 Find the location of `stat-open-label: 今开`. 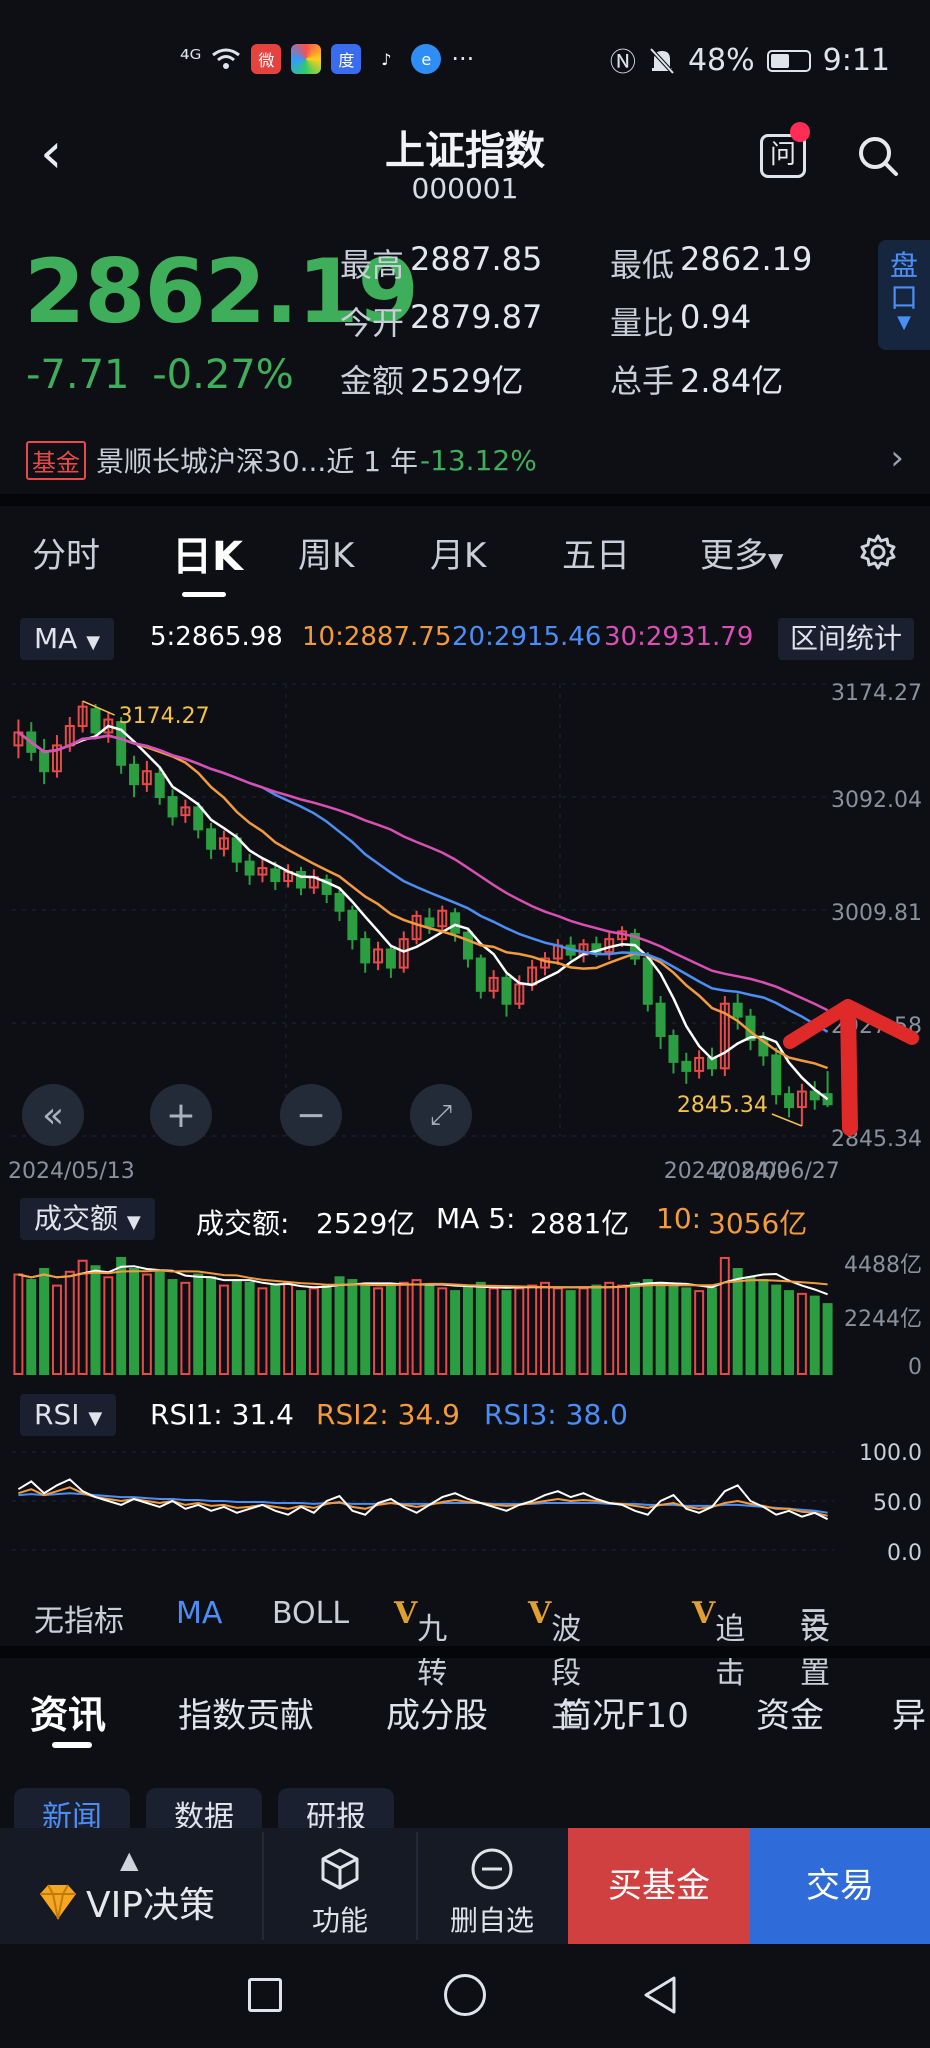

stat-open-label: 今开 is located at coordinates (372, 323).